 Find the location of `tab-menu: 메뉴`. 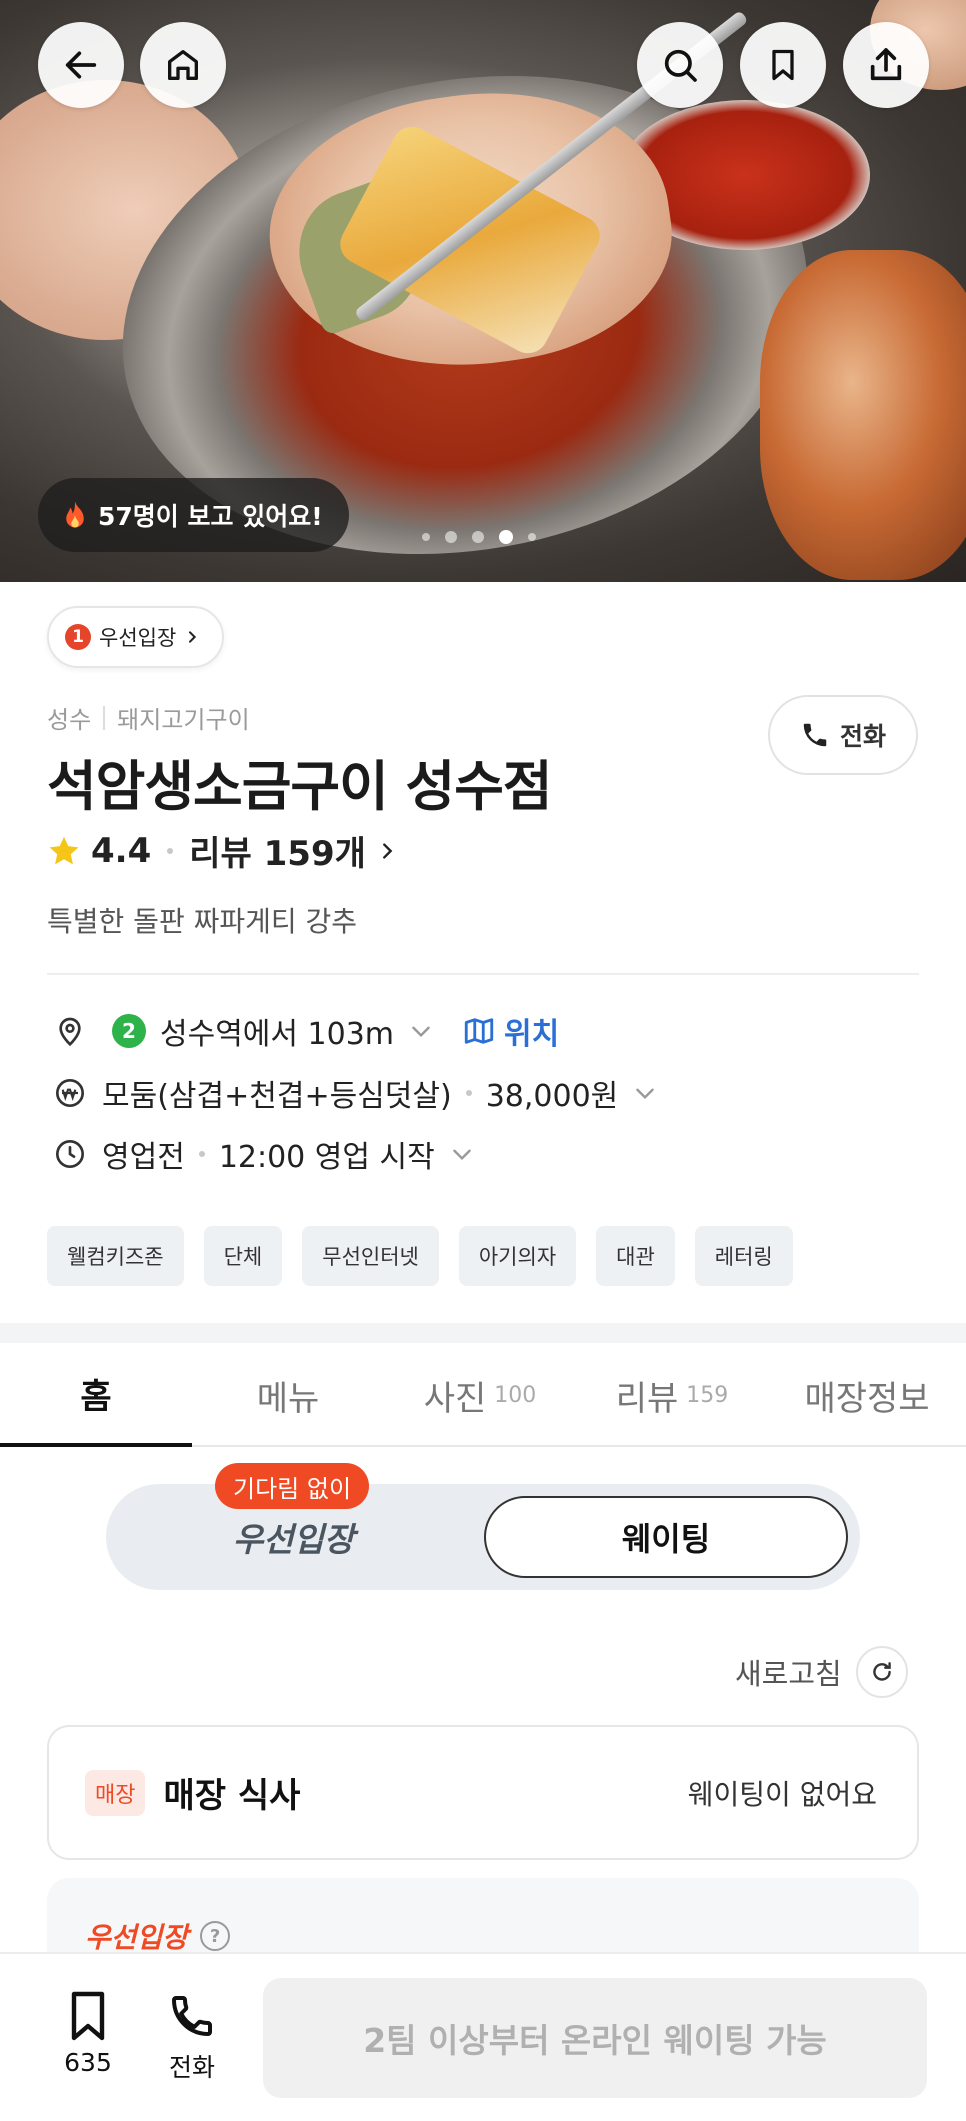

tab-menu: 메뉴 is located at coordinates (288, 1395).